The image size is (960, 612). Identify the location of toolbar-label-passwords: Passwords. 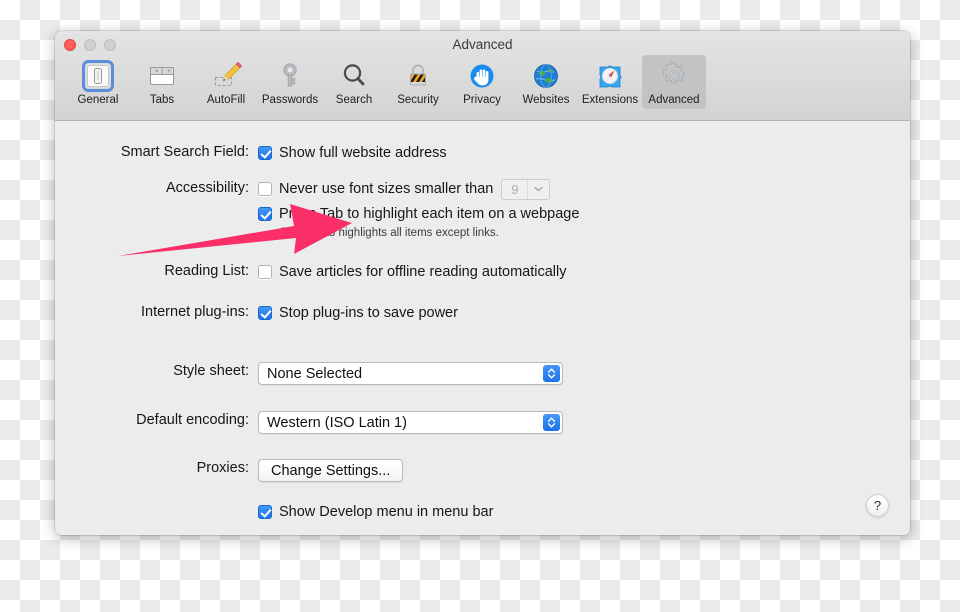
(290, 100).